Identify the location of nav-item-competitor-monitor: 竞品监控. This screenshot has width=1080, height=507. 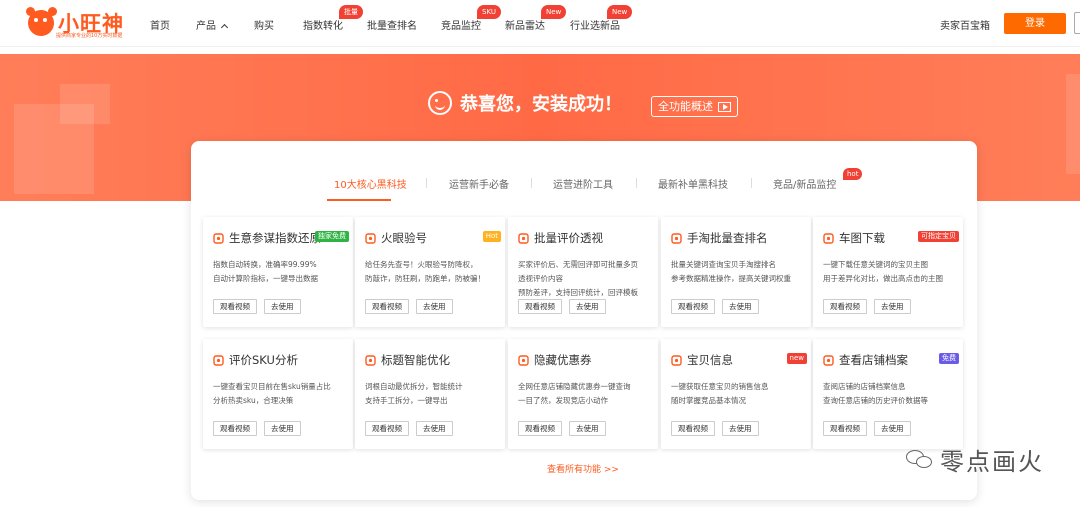
(461, 24).